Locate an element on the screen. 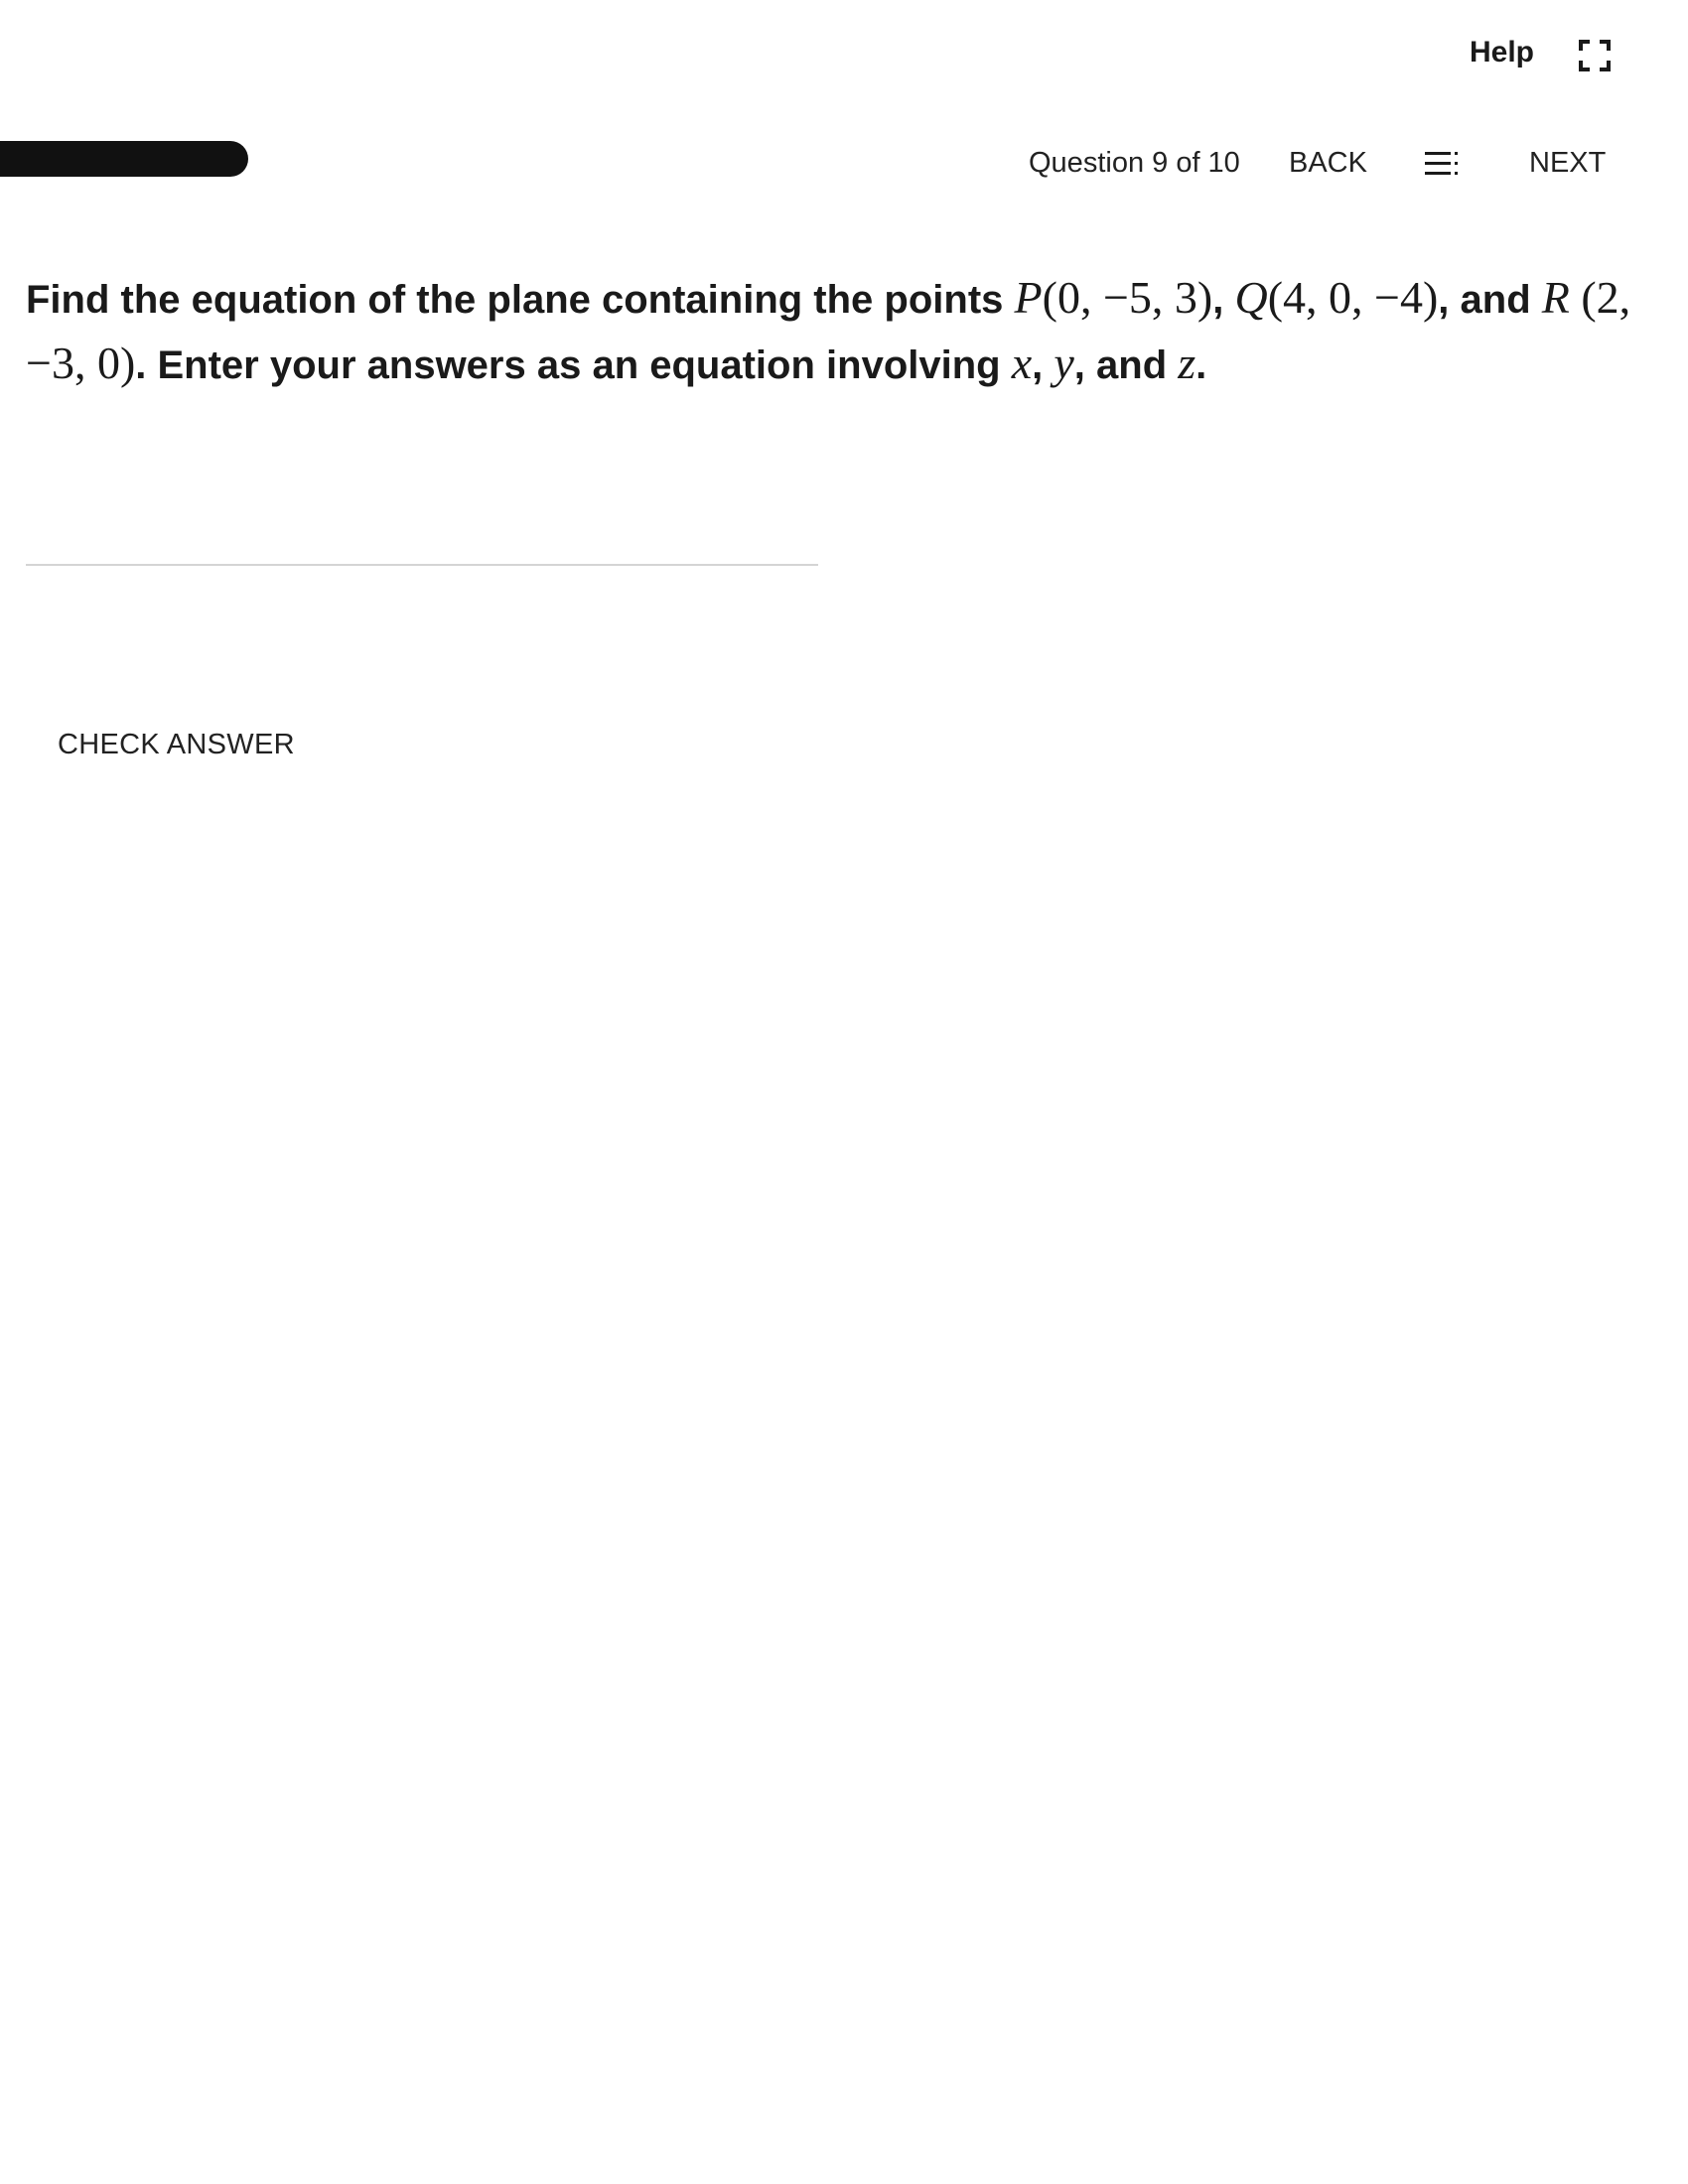 The image size is (1688, 2184). point-q-name: Q is located at coordinates (1251, 297).